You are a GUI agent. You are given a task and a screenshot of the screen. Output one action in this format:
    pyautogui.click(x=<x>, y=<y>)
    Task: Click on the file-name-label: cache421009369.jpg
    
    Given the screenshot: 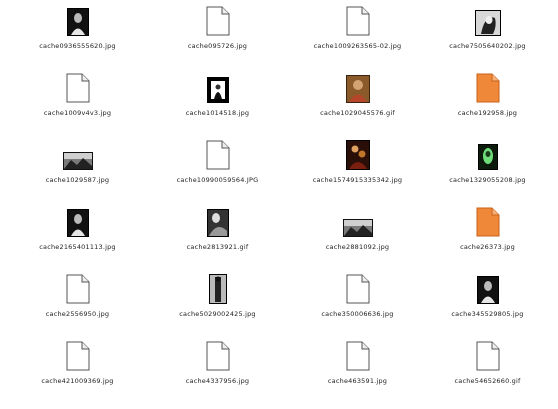 What is the action you would take?
    pyautogui.click(x=77, y=381)
    